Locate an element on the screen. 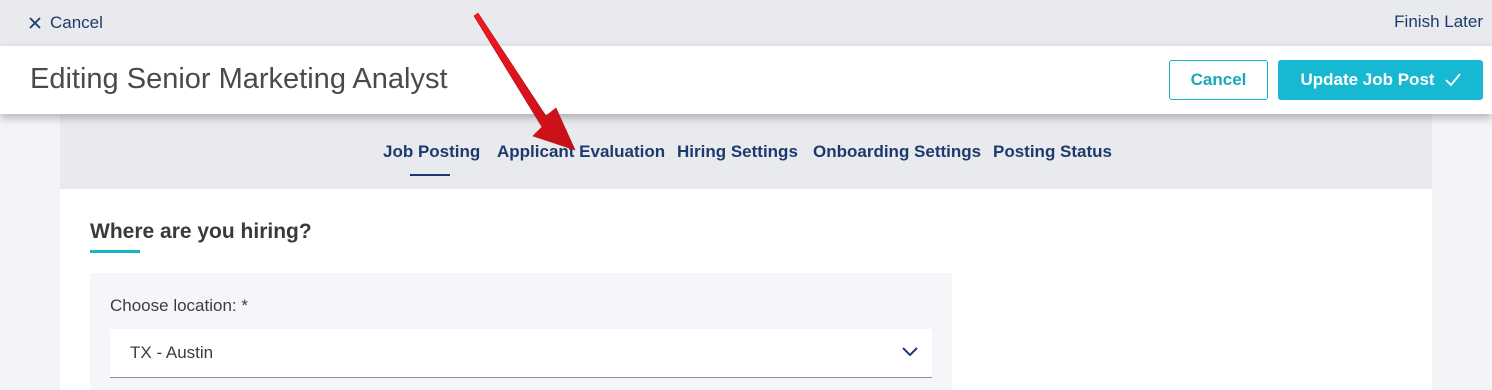  cancel-button-label: Cancel is located at coordinates (1218, 79).